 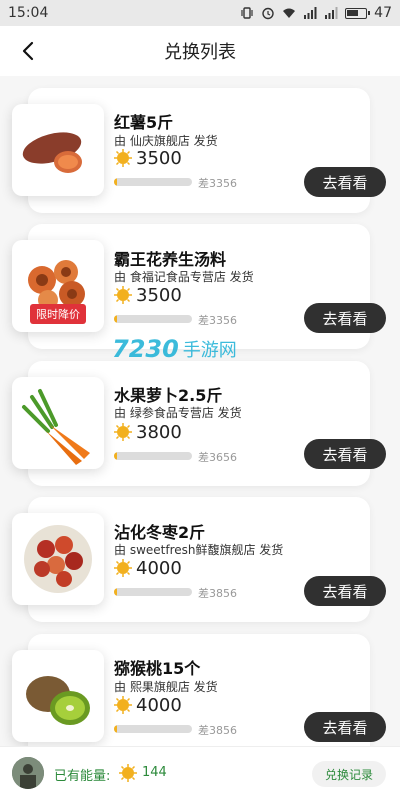 I want to click on status-time: 15:04, so click(x=28, y=13).